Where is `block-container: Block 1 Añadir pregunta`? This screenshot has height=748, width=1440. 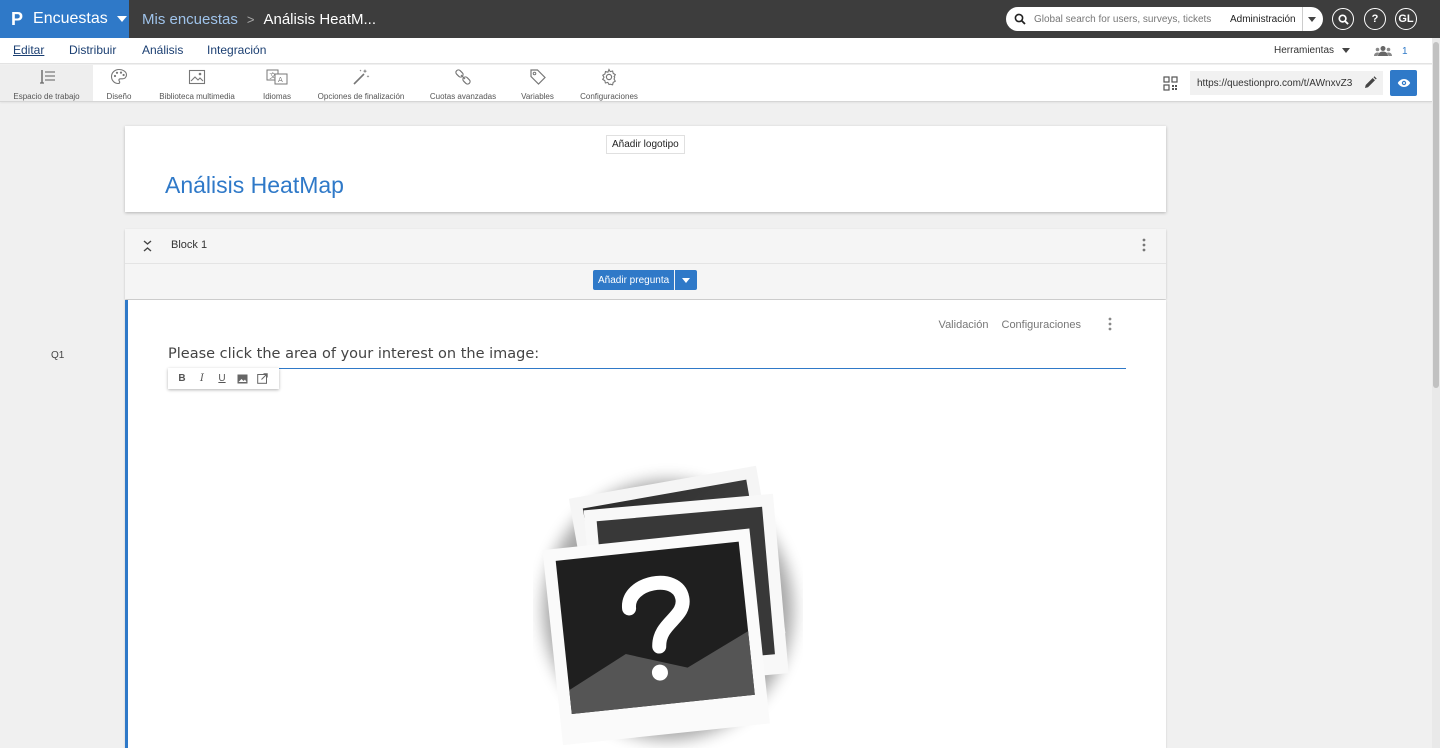 block-container: Block 1 Añadir pregunta is located at coordinates (645, 264).